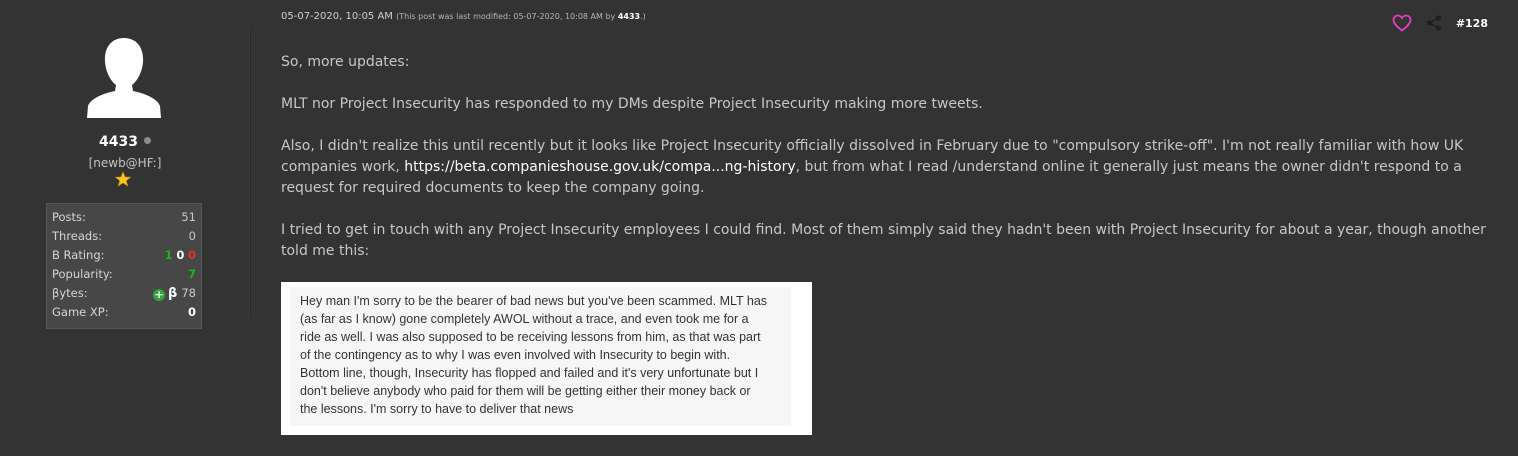 This screenshot has height=456, width=1518. I want to click on post-date: 05-07-2020, 10:05 AM, so click(337, 16).